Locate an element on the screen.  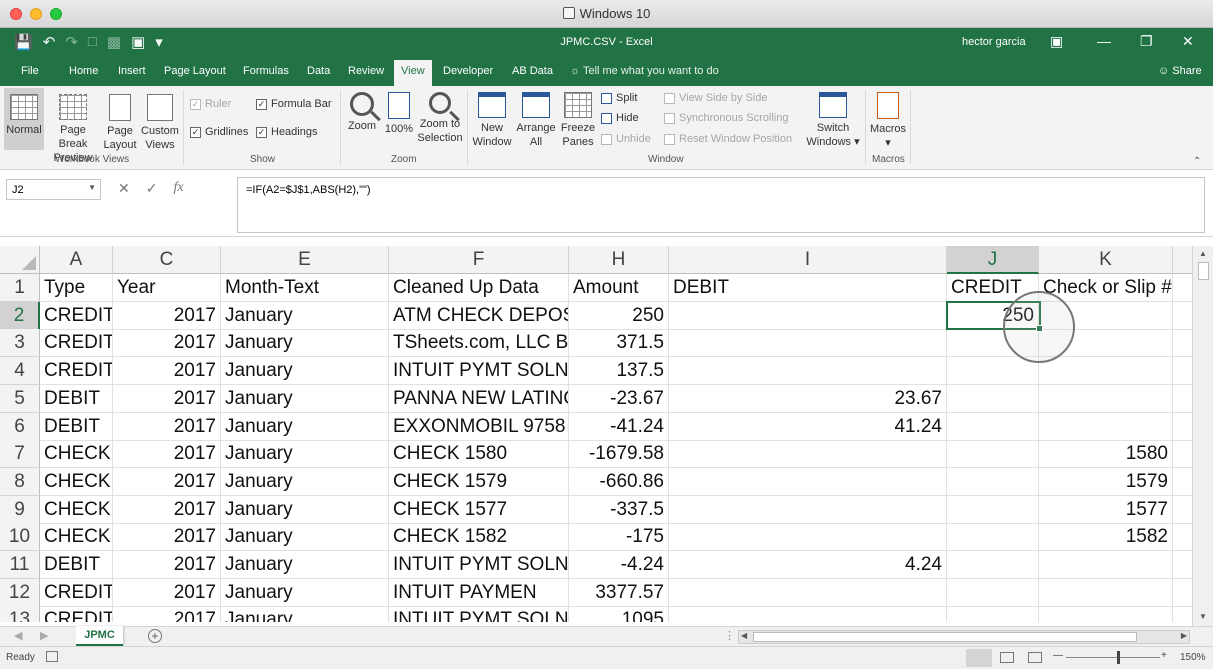
cell-i7 is located at coordinates (808, 454).